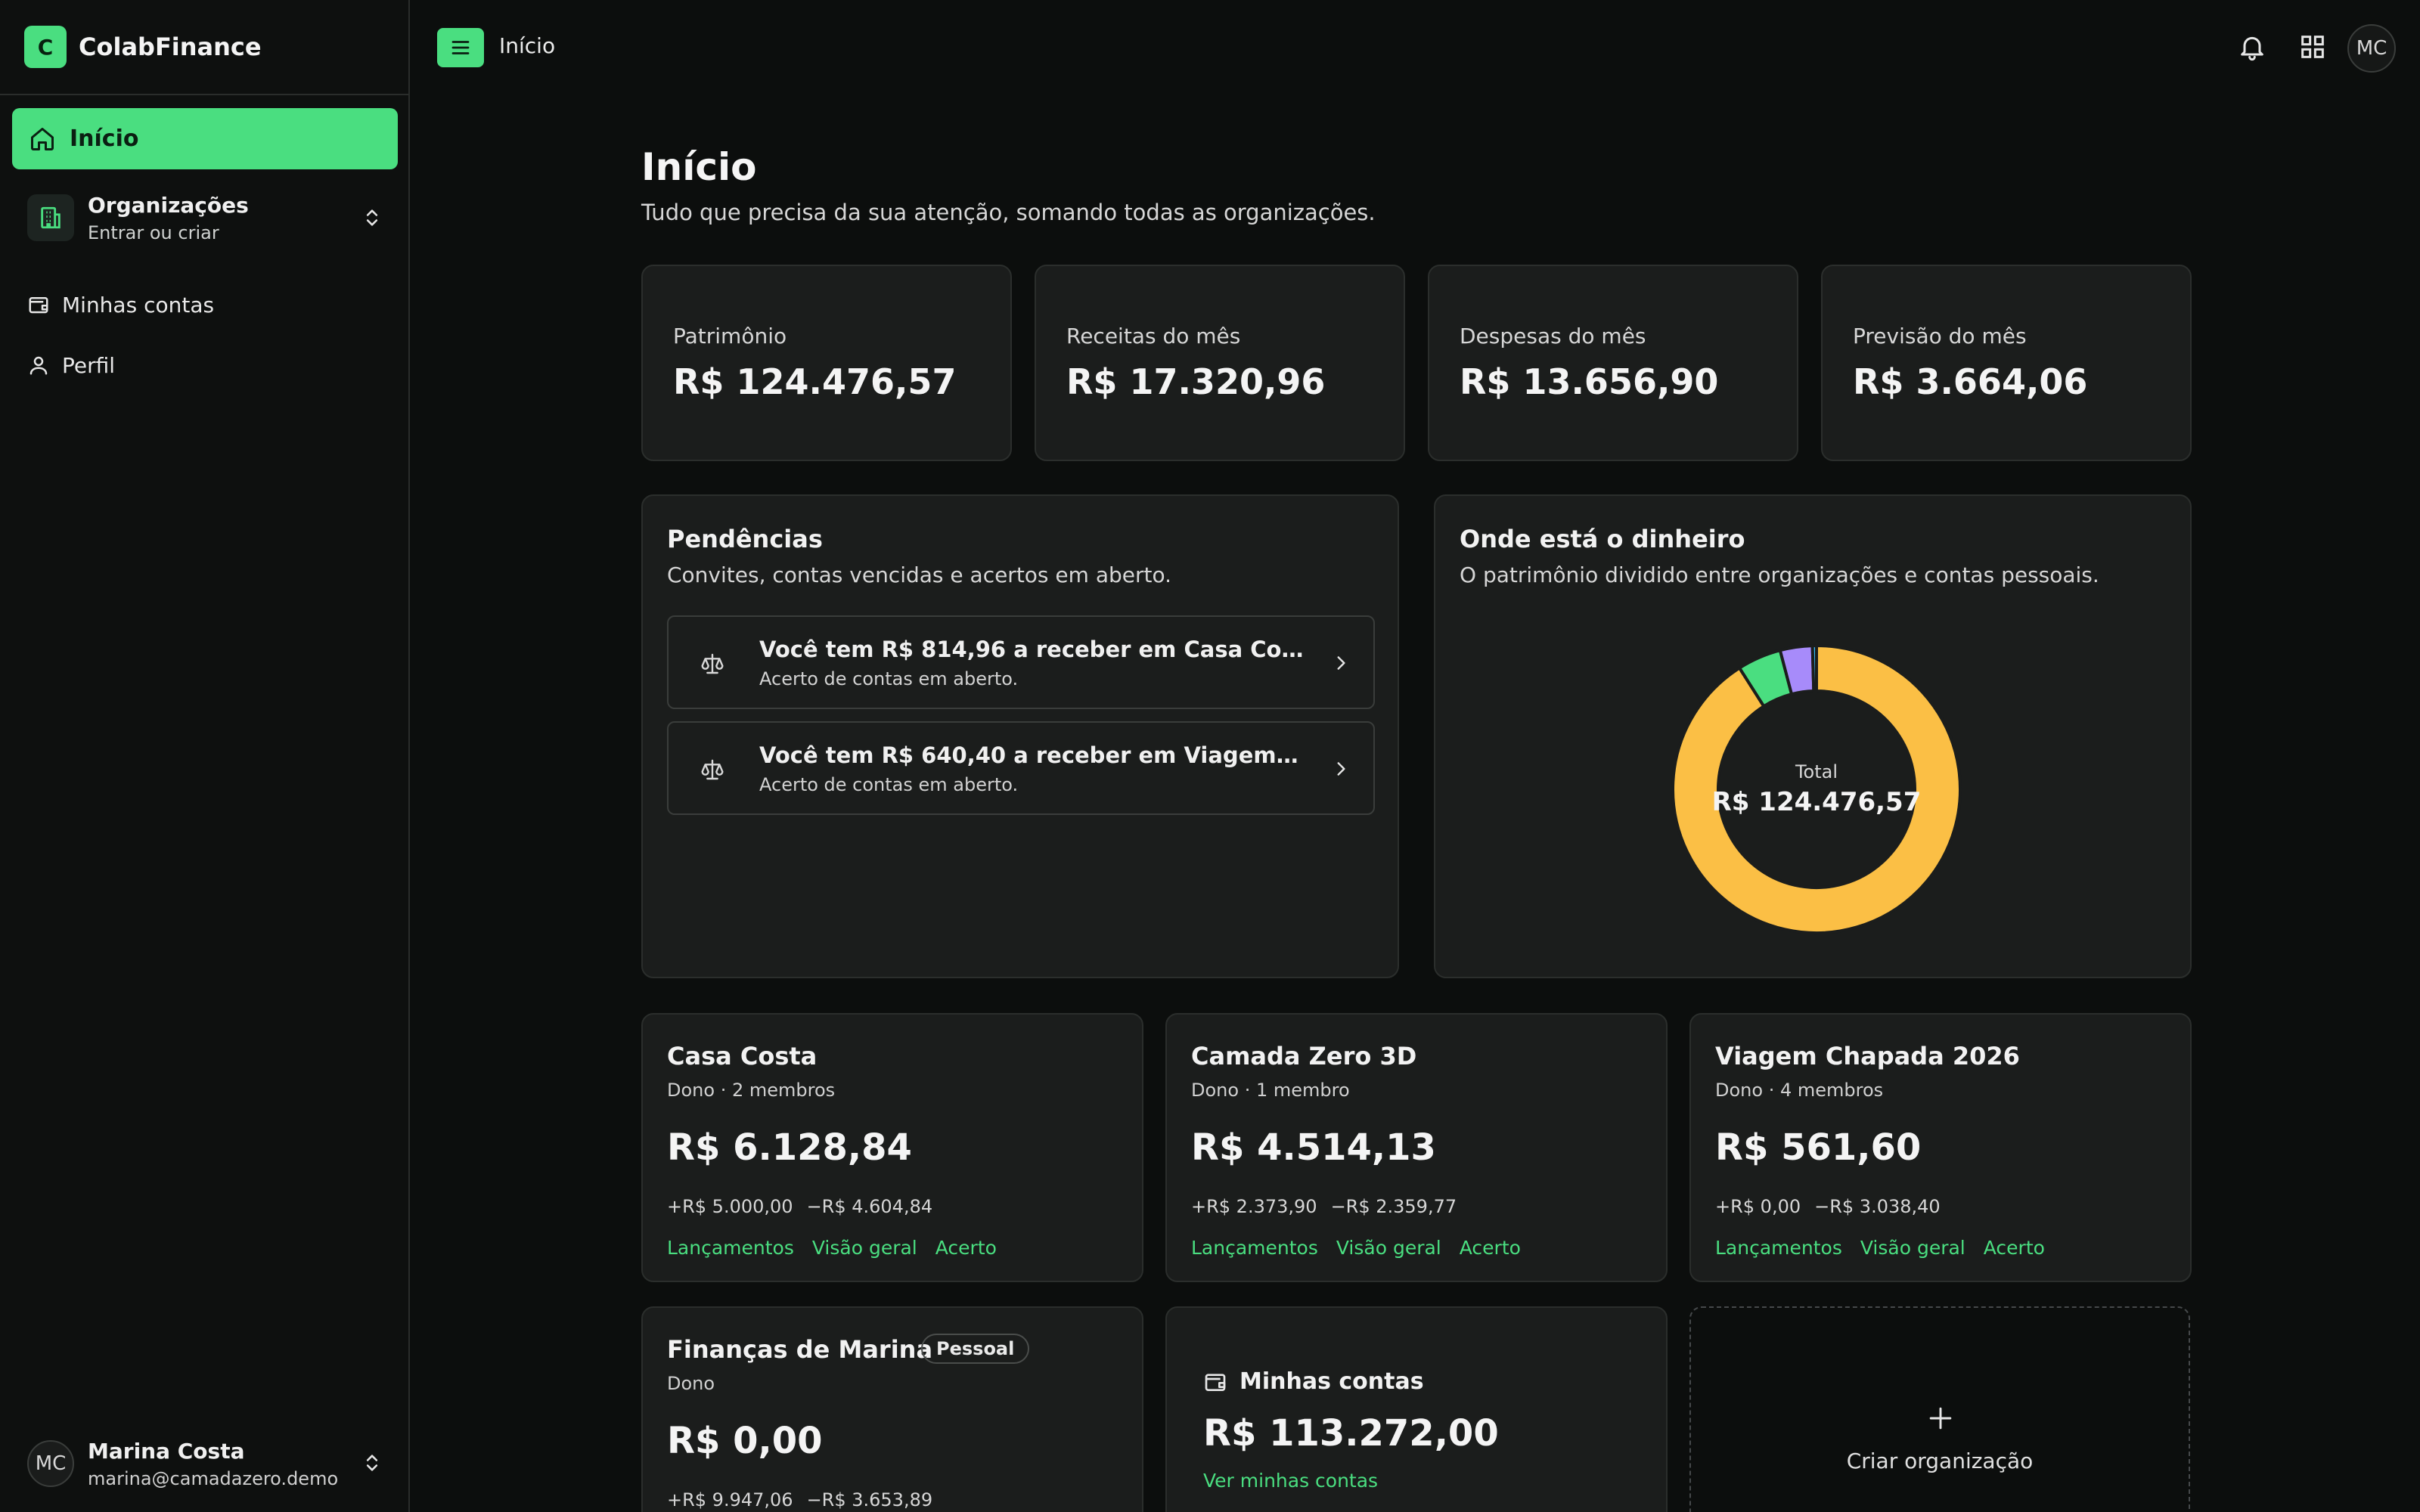 This screenshot has width=2420, height=1512. Describe the element at coordinates (2312, 47) in the screenshot. I see `grid-icon` at that location.